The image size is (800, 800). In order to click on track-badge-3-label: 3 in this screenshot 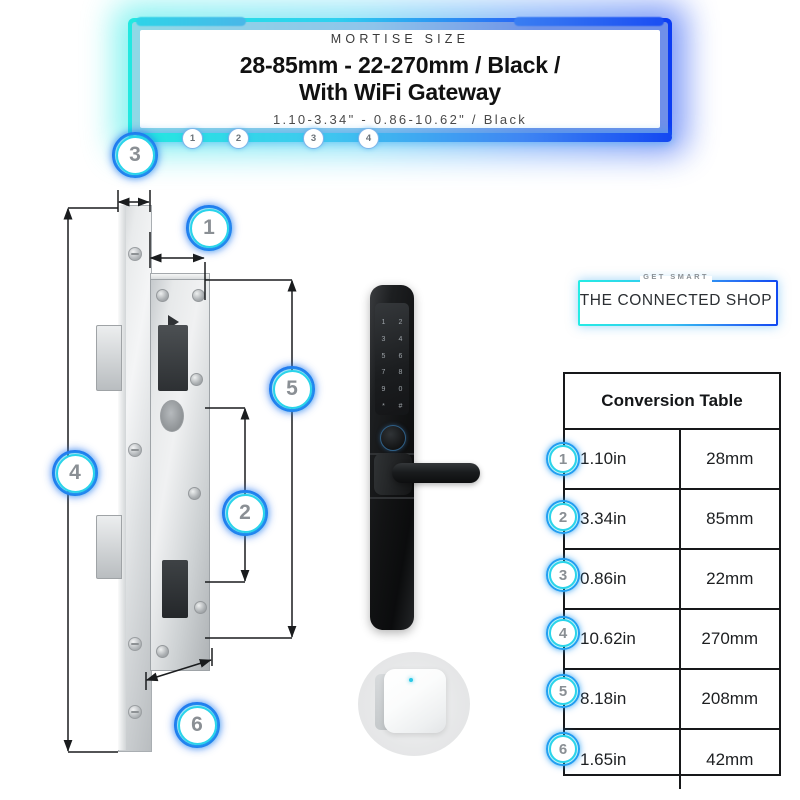, I will do `click(313, 138)`.